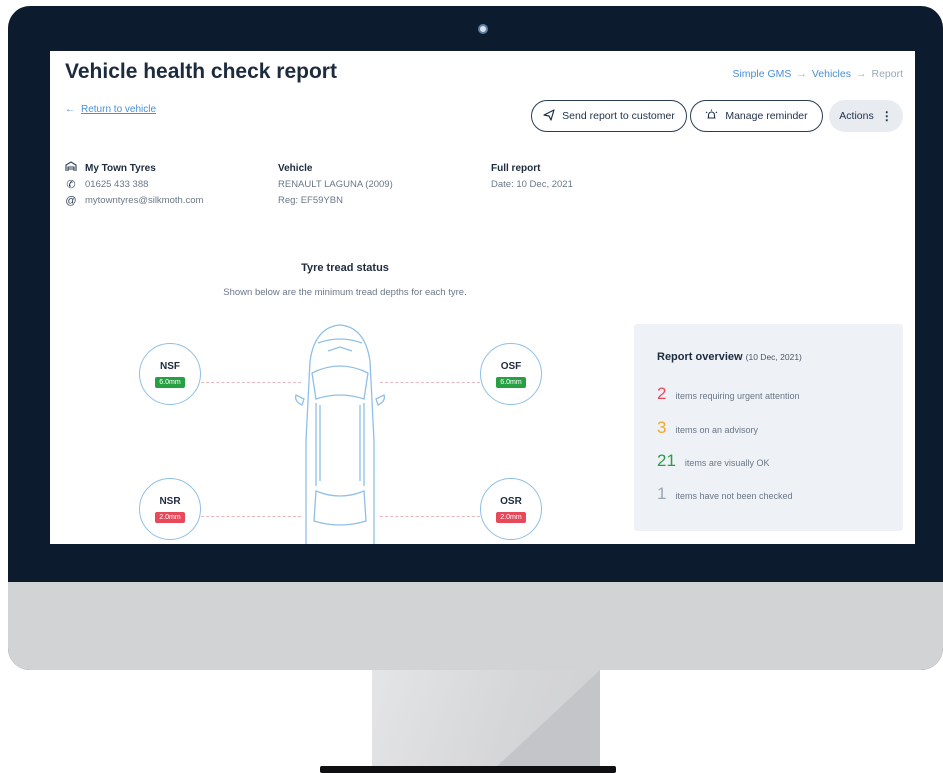 The height and width of the screenshot is (773, 943). Describe the element at coordinates (532, 184) in the screenshot. I see `report-date: Date: 10 Dec, 2021` at that location.